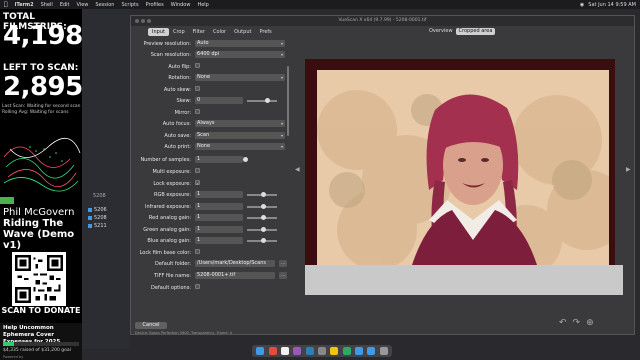 This screenshot has height=360, width=640. What do you see at coordinates (582, 5) in the screenshot?
I see `wifi-icon: ◉` at bounding box center [582, 5].